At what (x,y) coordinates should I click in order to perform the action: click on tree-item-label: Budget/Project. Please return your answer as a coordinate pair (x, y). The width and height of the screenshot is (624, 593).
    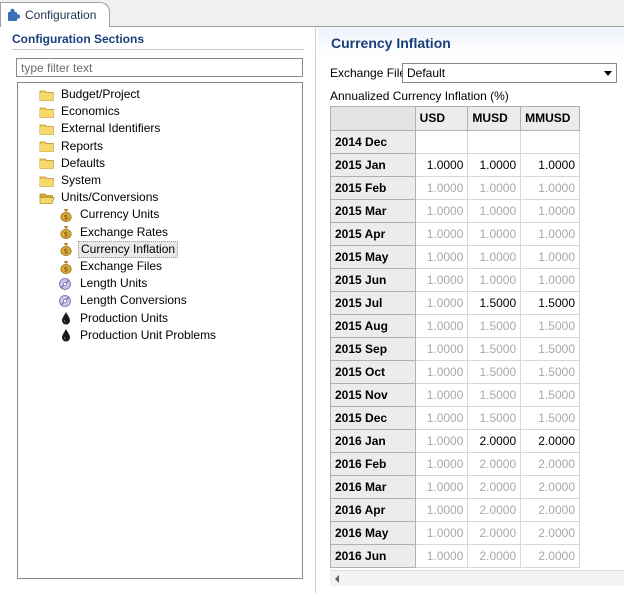
    Looking at the image, I should click on (100, 94).